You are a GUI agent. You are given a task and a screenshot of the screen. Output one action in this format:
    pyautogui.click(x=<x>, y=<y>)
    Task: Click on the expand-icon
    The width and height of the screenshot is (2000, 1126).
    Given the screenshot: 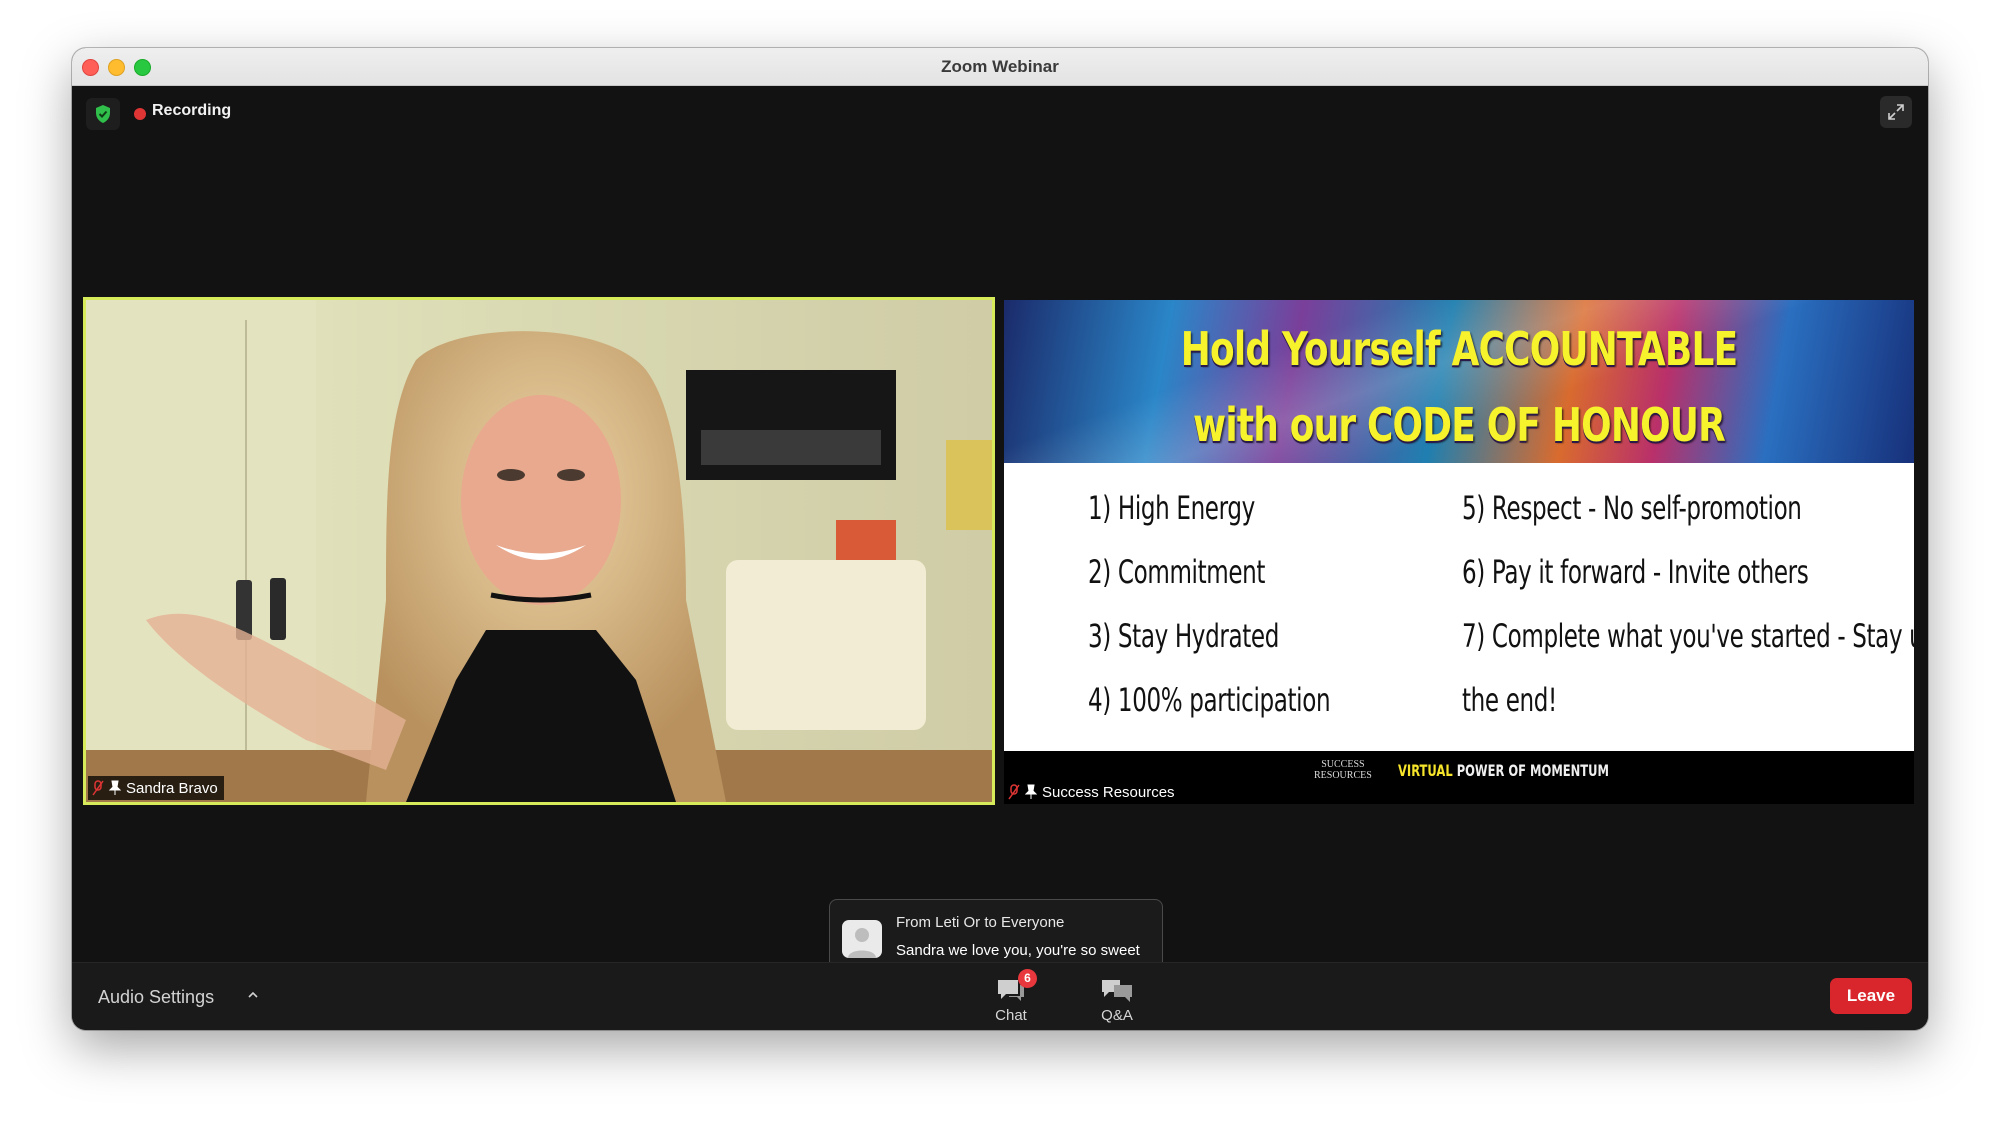 What is the action you would take?
    pyautogui.click(x=1896, y=112)
    